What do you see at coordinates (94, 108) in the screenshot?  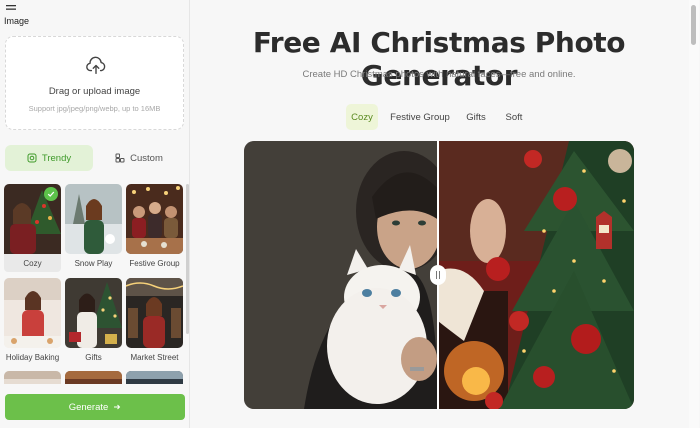 I see `upload-hint: Support jpg/jpeg/png/webp, up to 16MB` at bounding box center [94, 108].